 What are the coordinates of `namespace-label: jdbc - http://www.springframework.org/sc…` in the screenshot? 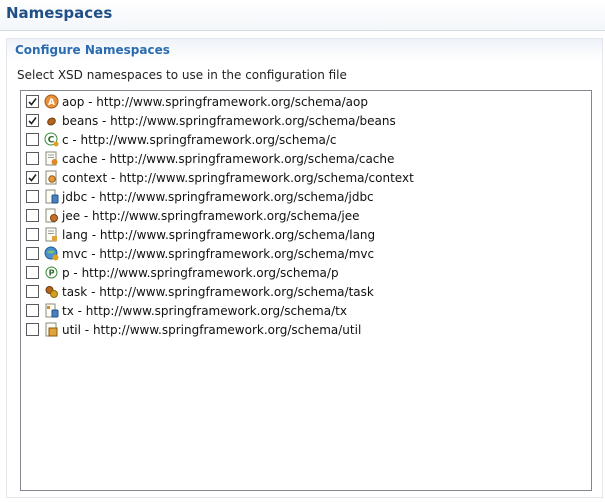 It's located at (218, 197).